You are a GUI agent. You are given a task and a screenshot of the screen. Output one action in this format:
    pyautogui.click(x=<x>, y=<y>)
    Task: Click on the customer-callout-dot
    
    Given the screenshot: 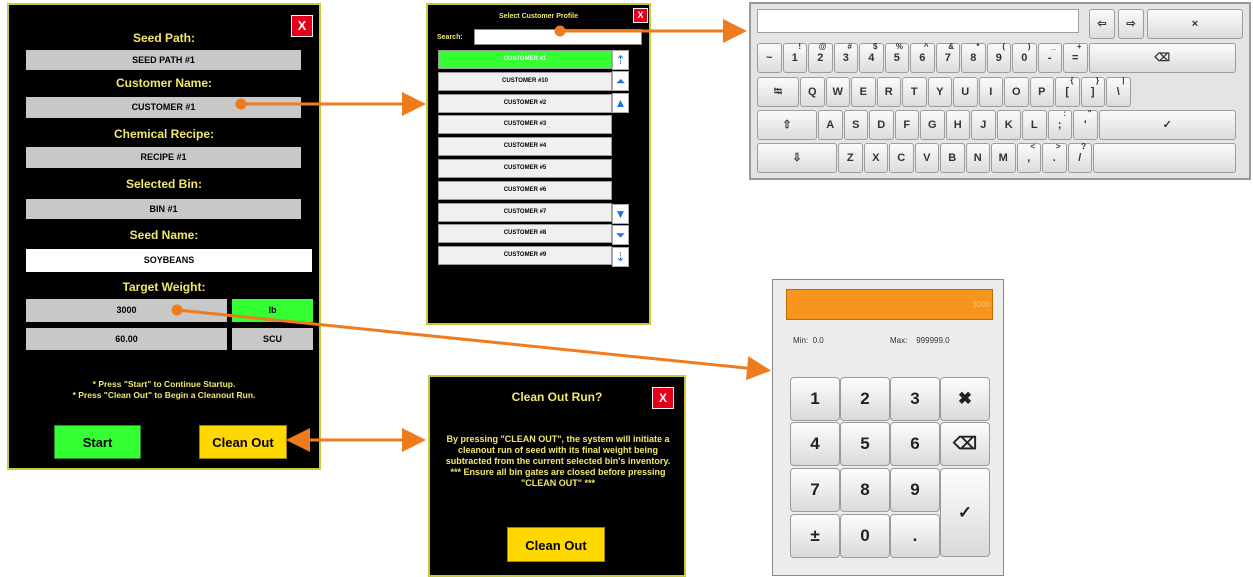 What is the action you would take?
    pyautogui.click(x=241, y=104)
    